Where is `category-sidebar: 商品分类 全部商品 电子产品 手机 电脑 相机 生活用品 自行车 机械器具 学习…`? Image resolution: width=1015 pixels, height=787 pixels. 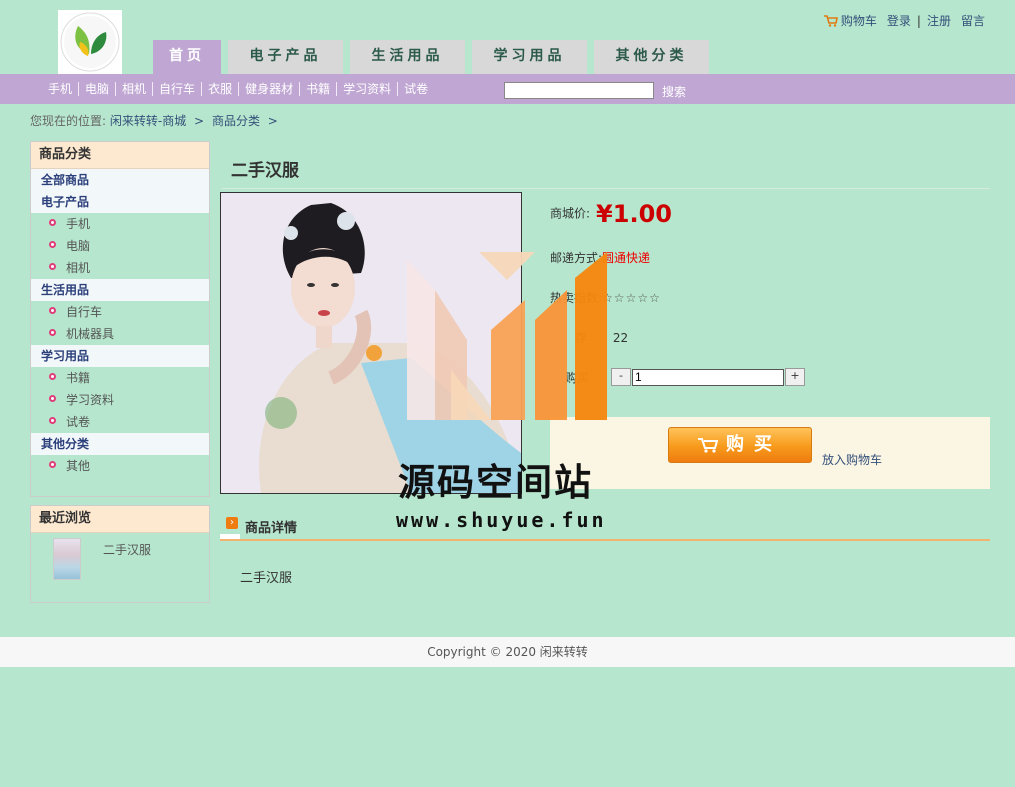 category-sidebar: 商品分类 全部商品 电子产品 手机 电脑 相机 生活用品 自行车 机械器具 学习… is located at coordinates (120, 319).